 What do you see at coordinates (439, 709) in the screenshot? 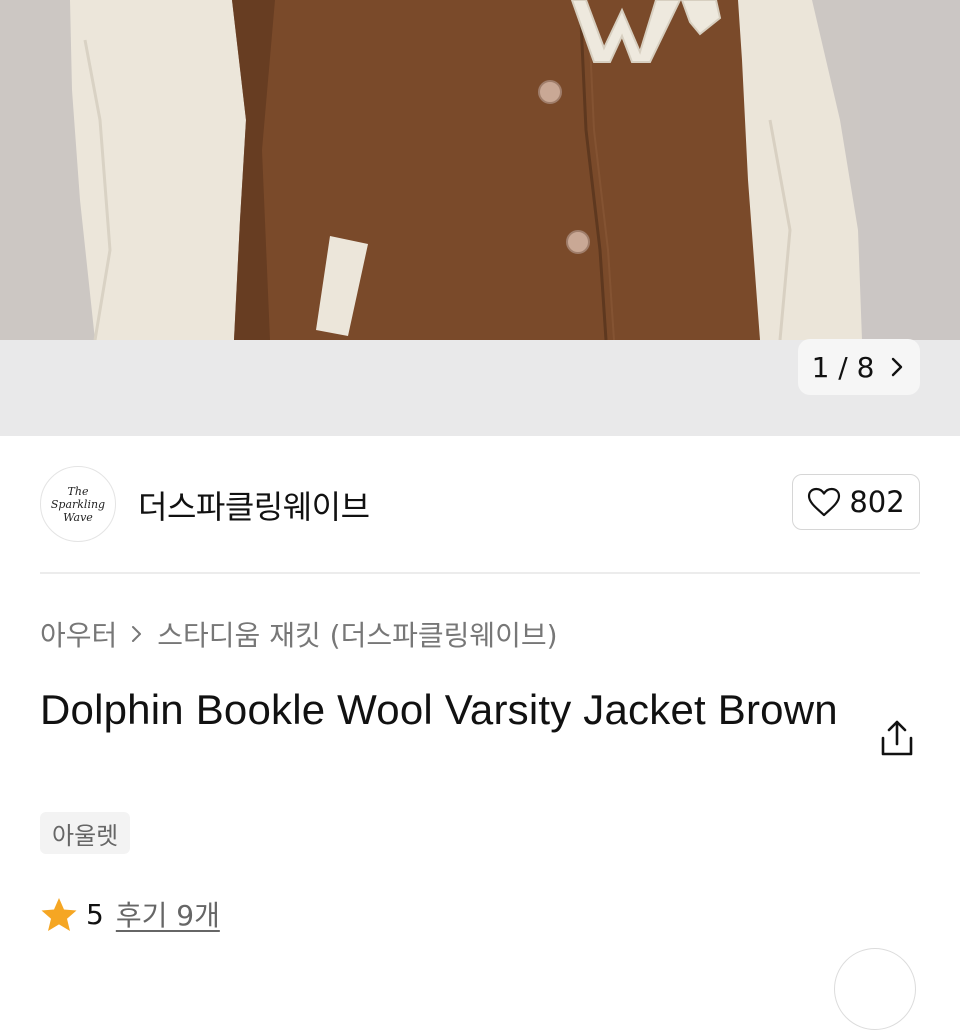
I see `product-title: Dolphin Bookle Wool Varsity Jacket Brown` at bounding box center [439, 709].